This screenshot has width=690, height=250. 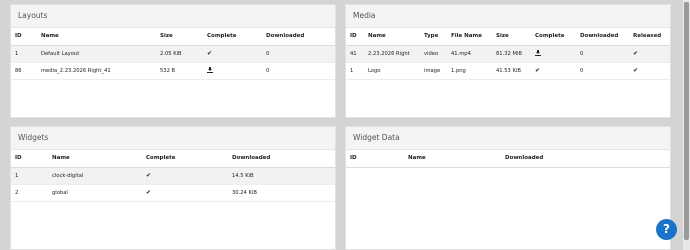 I want to click on cell-size: 532 B, so click(x=179, y=71).